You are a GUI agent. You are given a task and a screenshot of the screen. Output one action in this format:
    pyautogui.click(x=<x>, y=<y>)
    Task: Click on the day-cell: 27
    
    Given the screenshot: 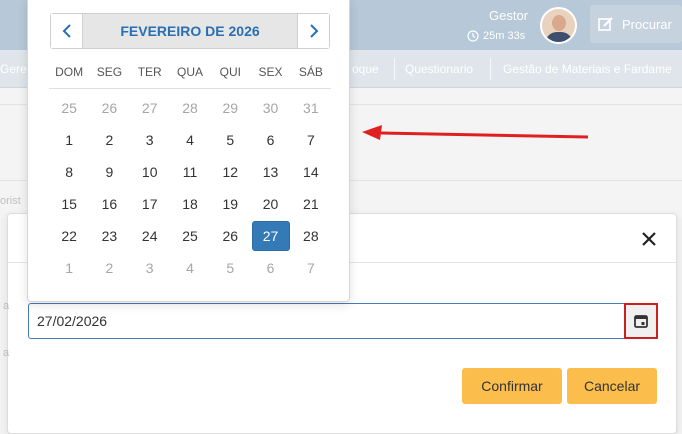 What is the action you would take?
    pyautogui.click(x=150, y=108)
    